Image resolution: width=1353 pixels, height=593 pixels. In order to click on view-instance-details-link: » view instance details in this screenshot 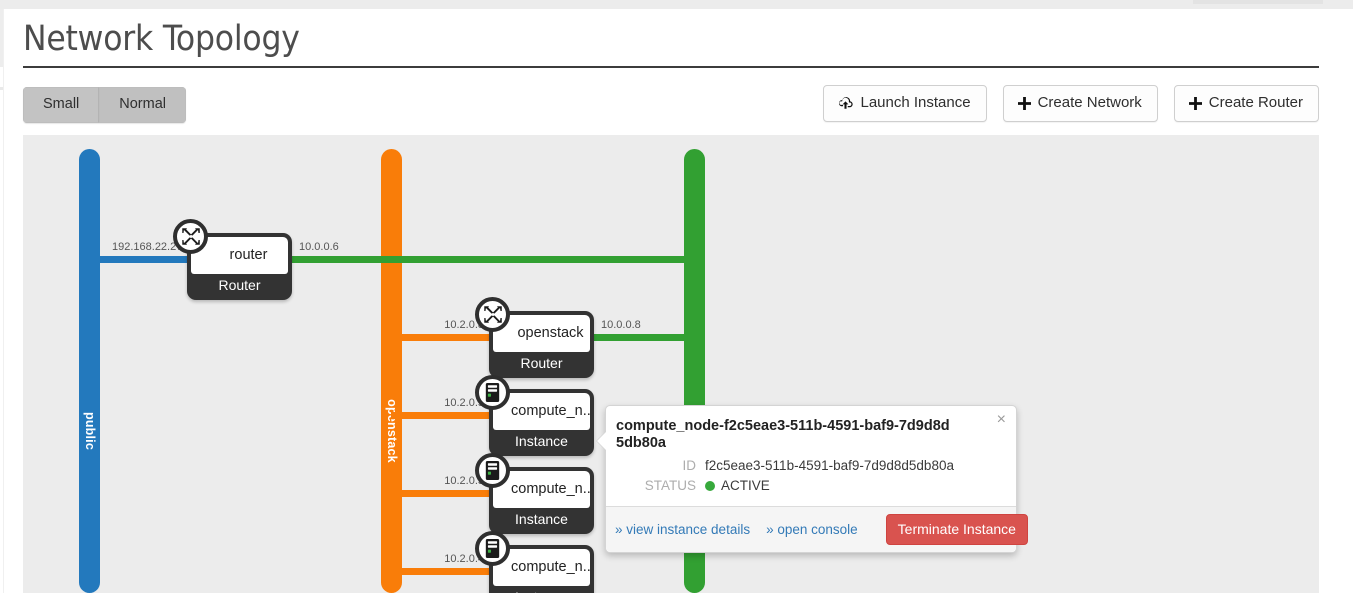, I will do `click(682, 529)`.